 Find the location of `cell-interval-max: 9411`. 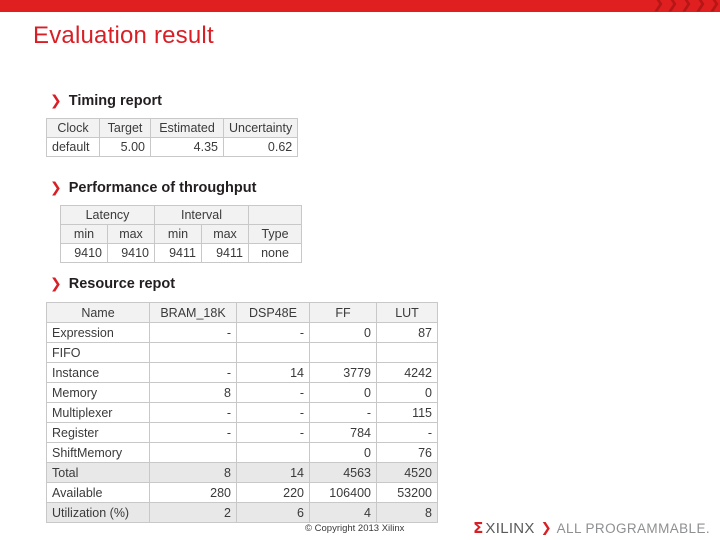

cell-interval-max: 9411 is located at coordinates (225, 253).